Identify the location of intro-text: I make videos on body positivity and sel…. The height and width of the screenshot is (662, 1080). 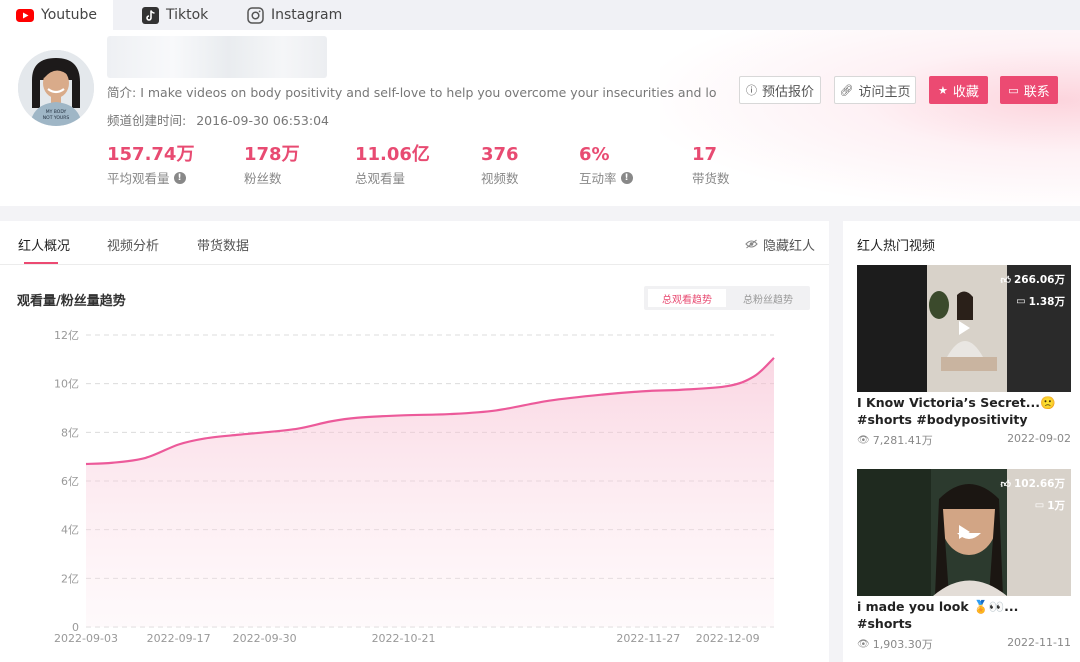
(428, 92).